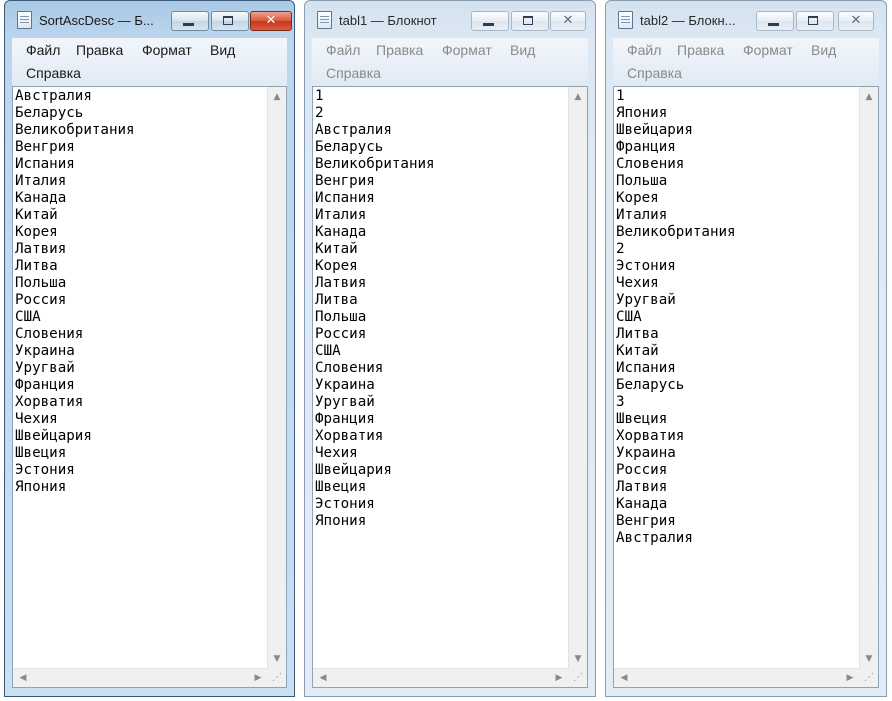 The height and width of the screenshot is (701, 892). I want to click on text-line: Канада, so click(341, 232).